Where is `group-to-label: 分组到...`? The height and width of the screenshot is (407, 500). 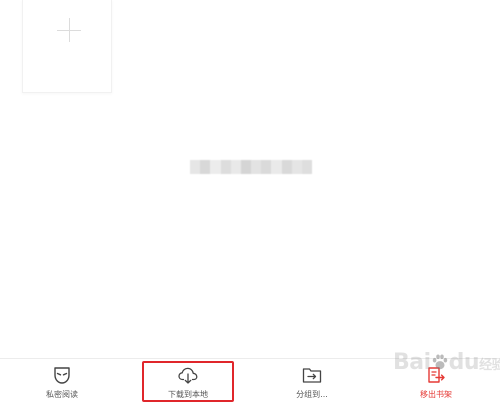
group-to-label: 分组到... is located at coordinates (312, 394).